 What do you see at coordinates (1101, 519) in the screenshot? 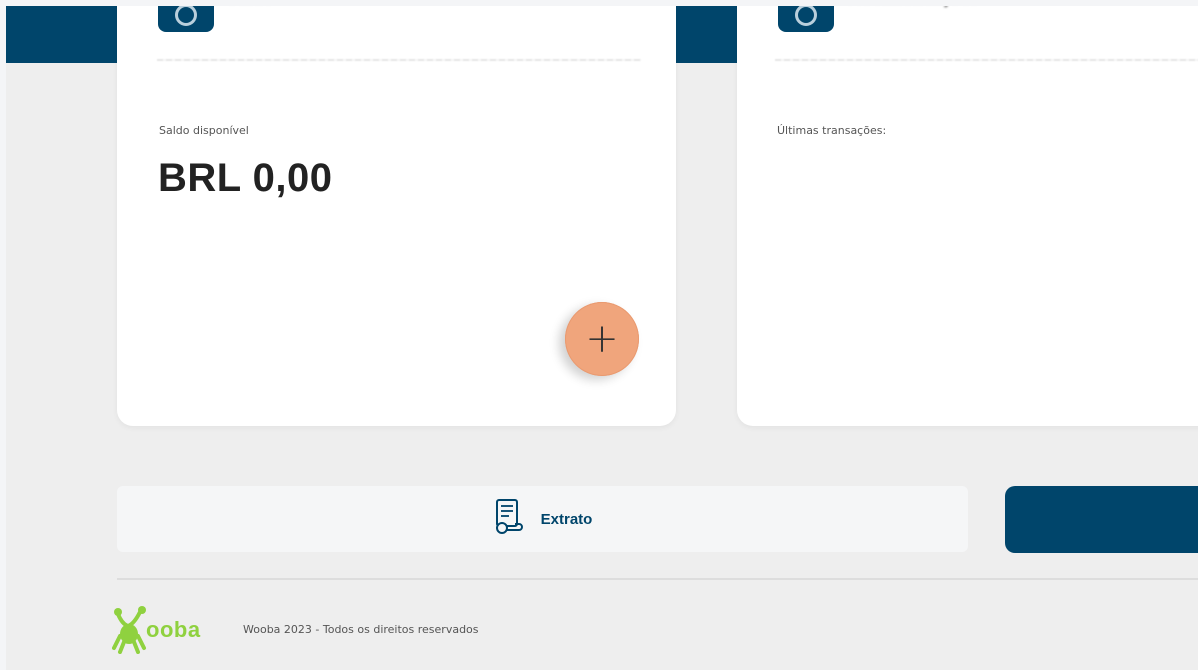
I see `secondary-action-button` at bounding box center [1101, 519].